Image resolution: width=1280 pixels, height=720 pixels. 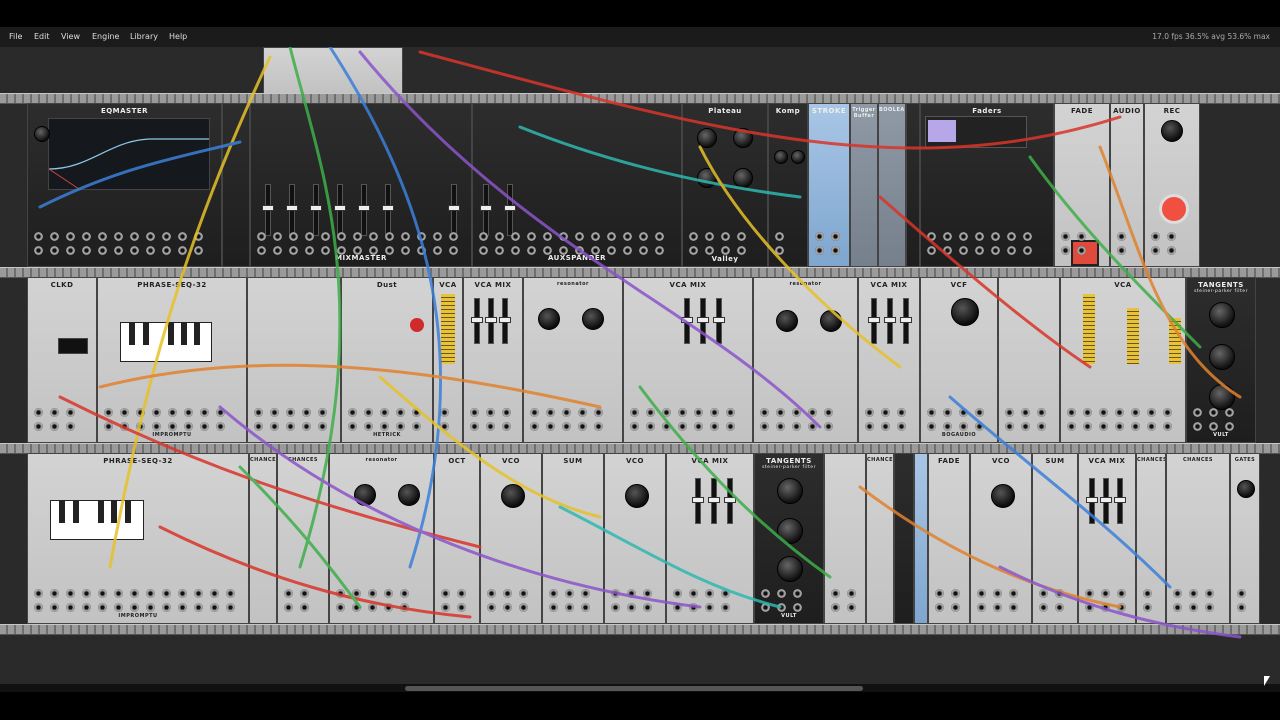 I want to click on horizontal-scrollbar, so click(x=640, y=688).